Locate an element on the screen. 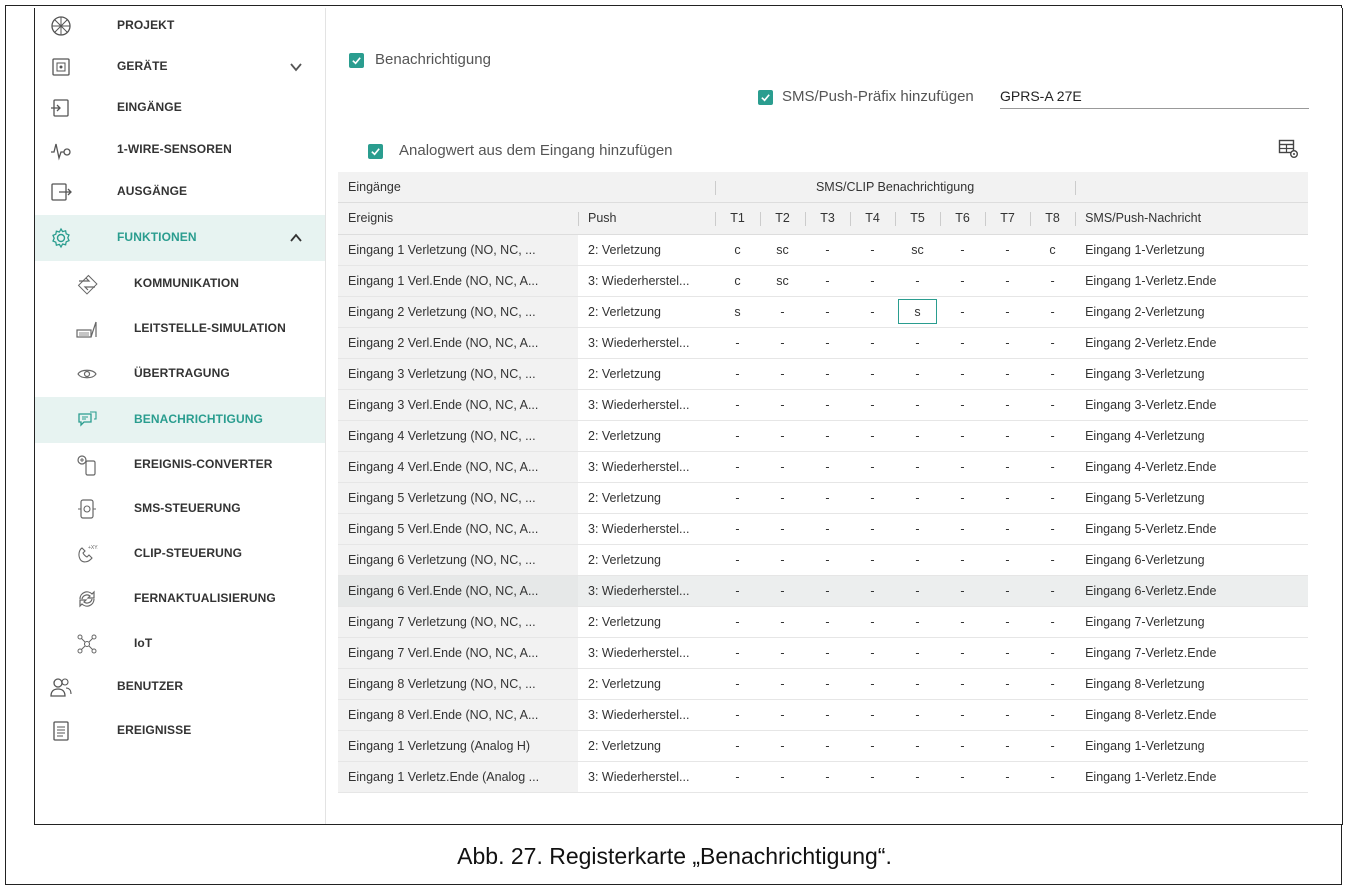 This screenshot has height=893, width=1349. table-cell: Eingang 6-Verletz.Ende is located at coordinates (1192, 590).